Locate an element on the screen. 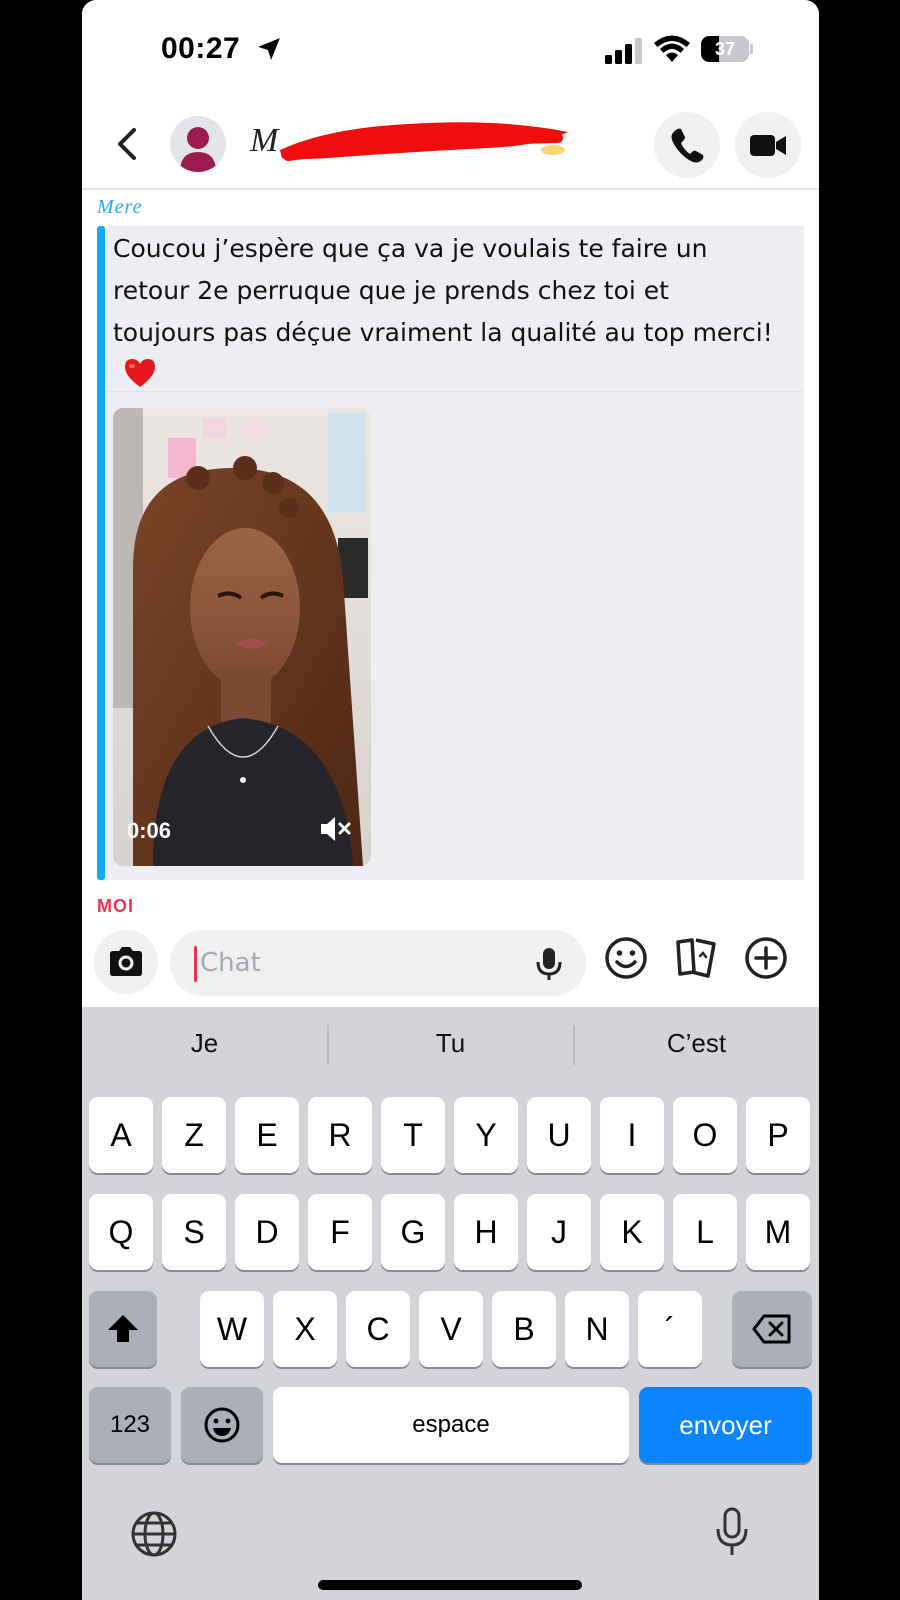  key-row1-4: R is located at coordinates (340, 1135).